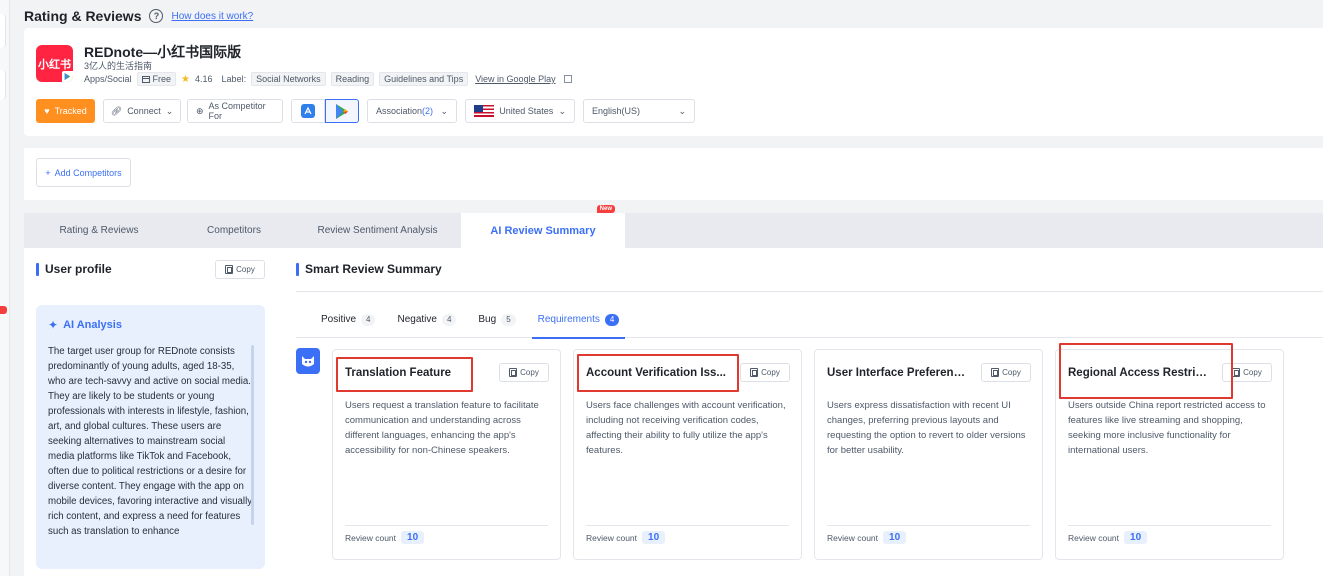 The width and height of the screenshot is (1323, 576). Describe the element at coordinates (212, 16) in the screenshot. I see `help-link: How does it work?` at that location.